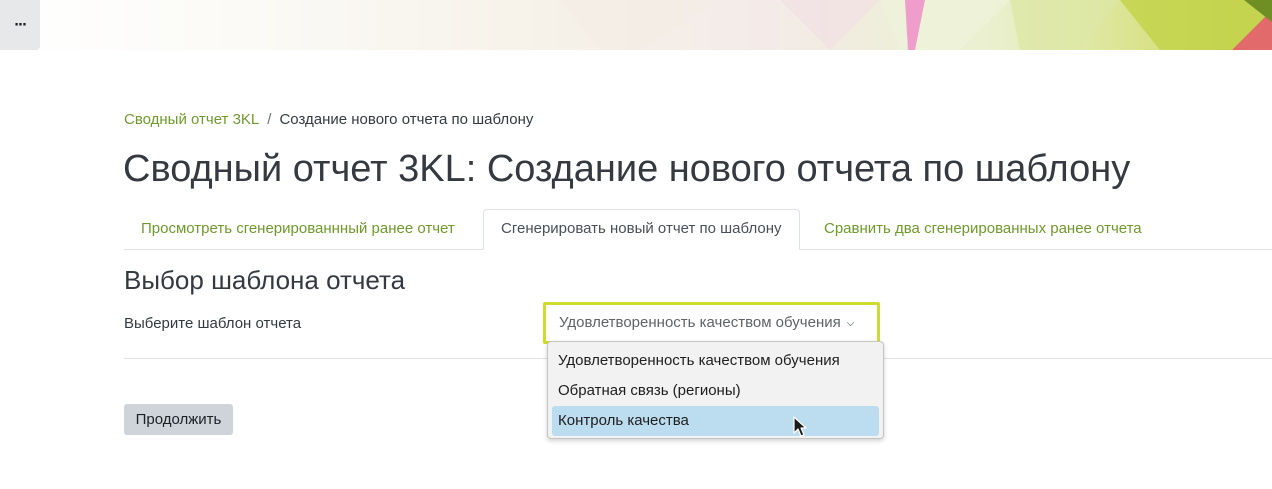  I want to click on dropdown-option: Обратная связь (регионы), so click(715, 391).